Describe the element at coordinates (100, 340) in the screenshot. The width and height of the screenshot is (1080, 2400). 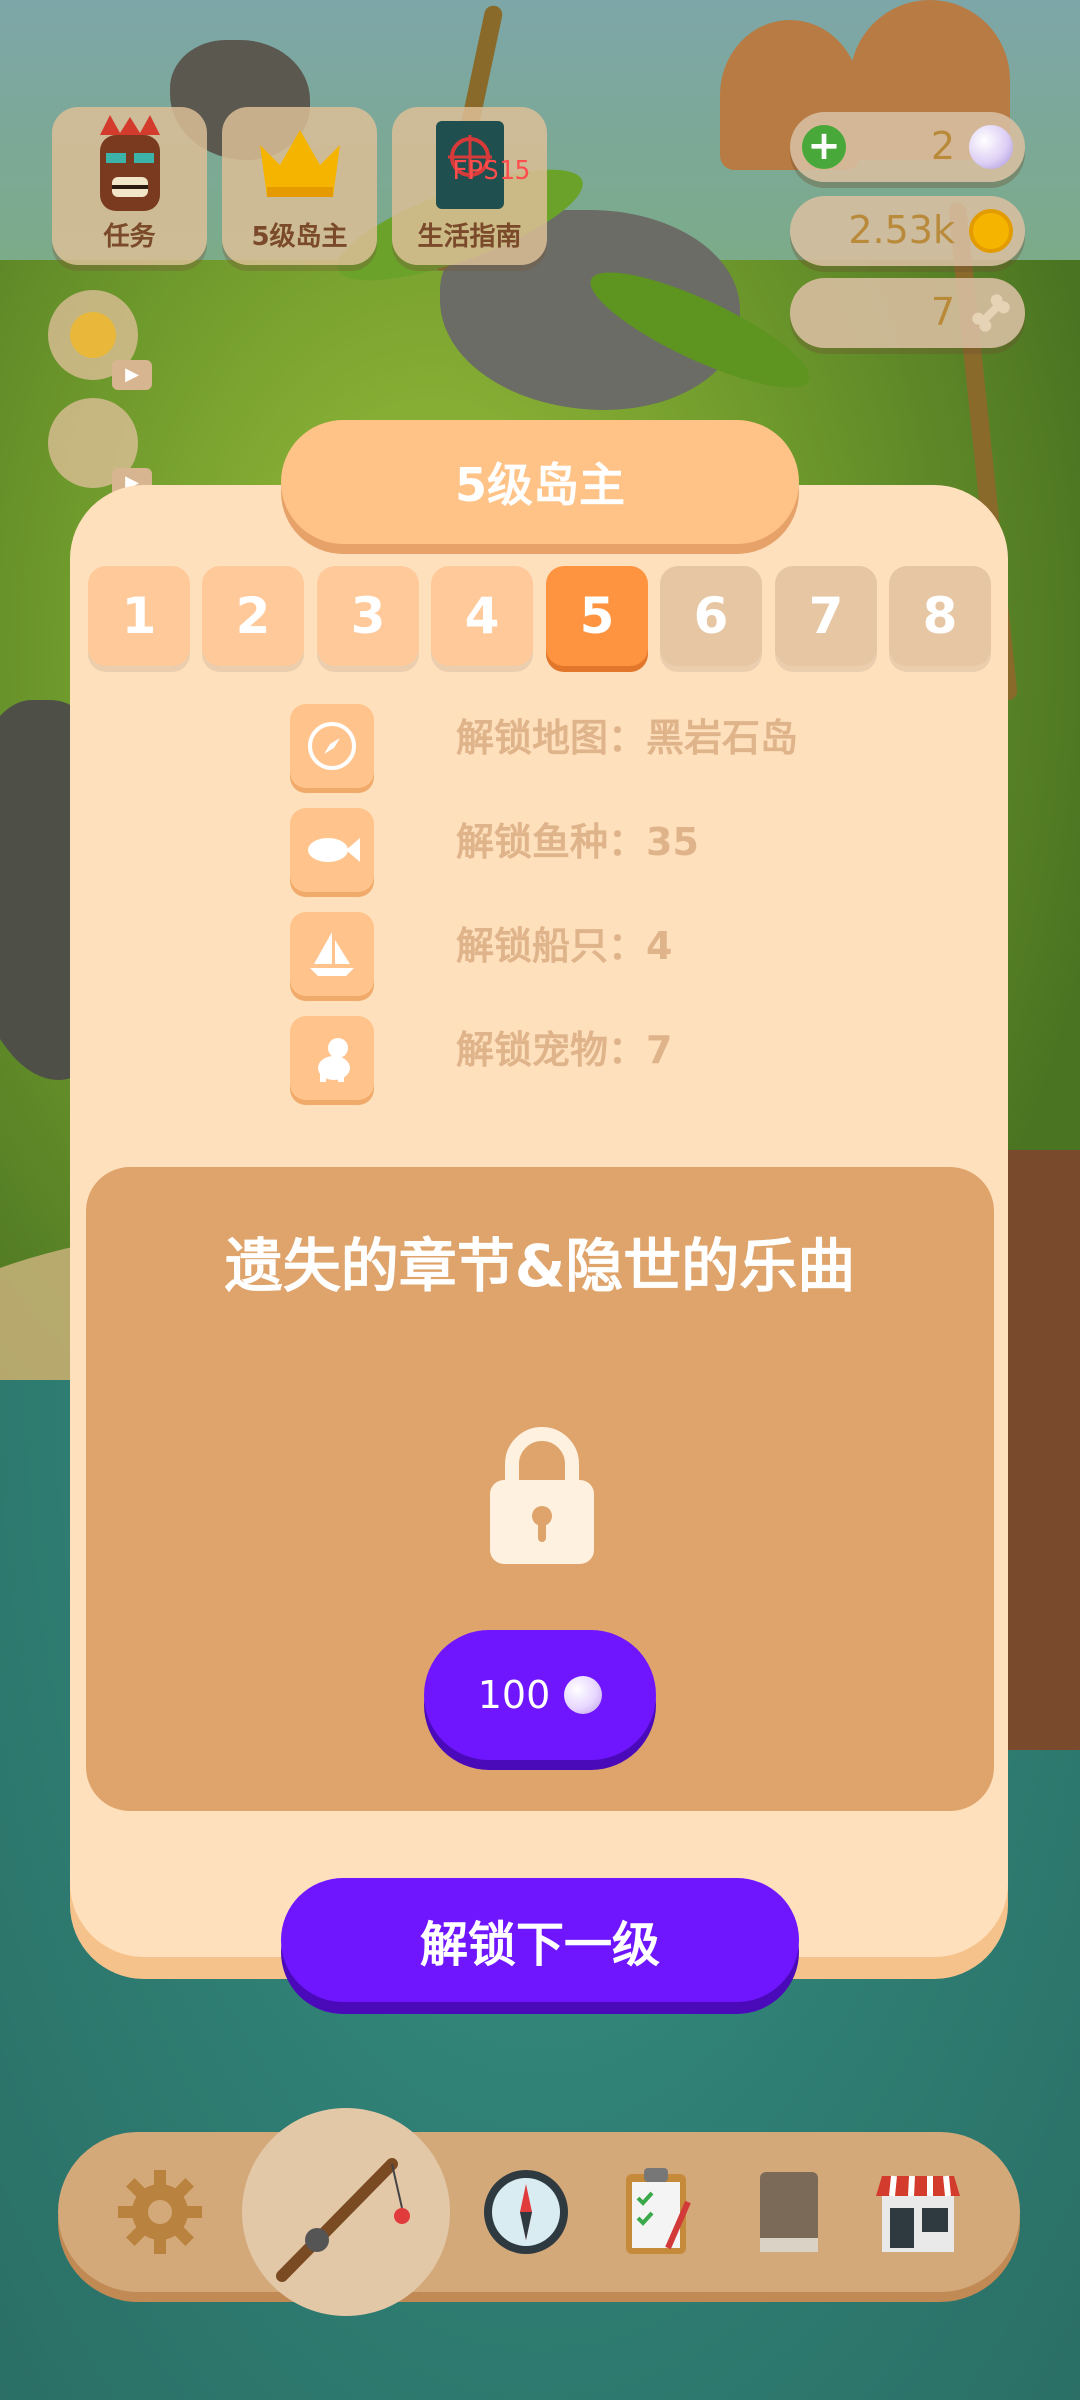
I see `side-coin-video-button: ▶` at that location.